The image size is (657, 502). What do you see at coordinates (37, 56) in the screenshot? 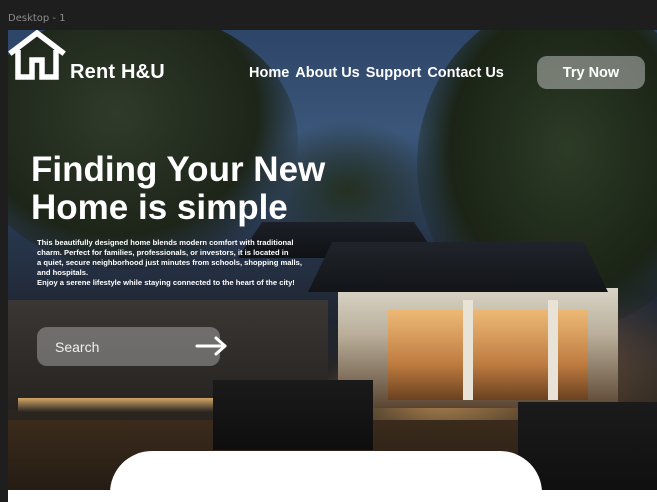
I see `house-icon` at bounding box center [37, 56].